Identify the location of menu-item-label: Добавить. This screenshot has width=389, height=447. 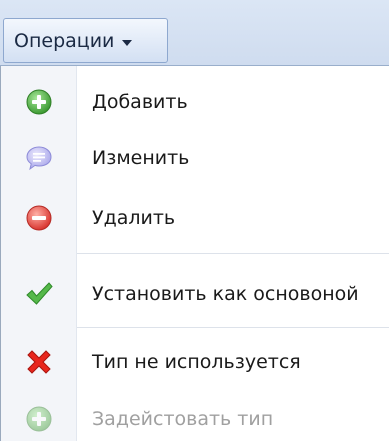
(140, 102).